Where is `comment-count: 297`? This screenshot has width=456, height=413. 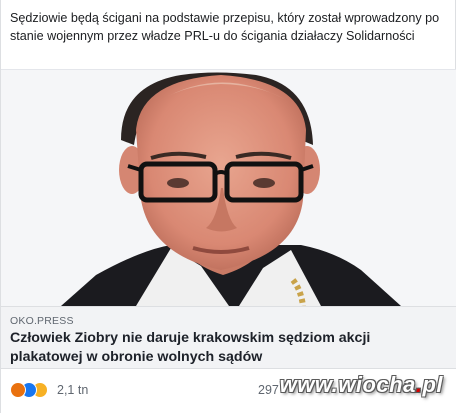 comment-count: 297 is located at coordinates (268, 390).